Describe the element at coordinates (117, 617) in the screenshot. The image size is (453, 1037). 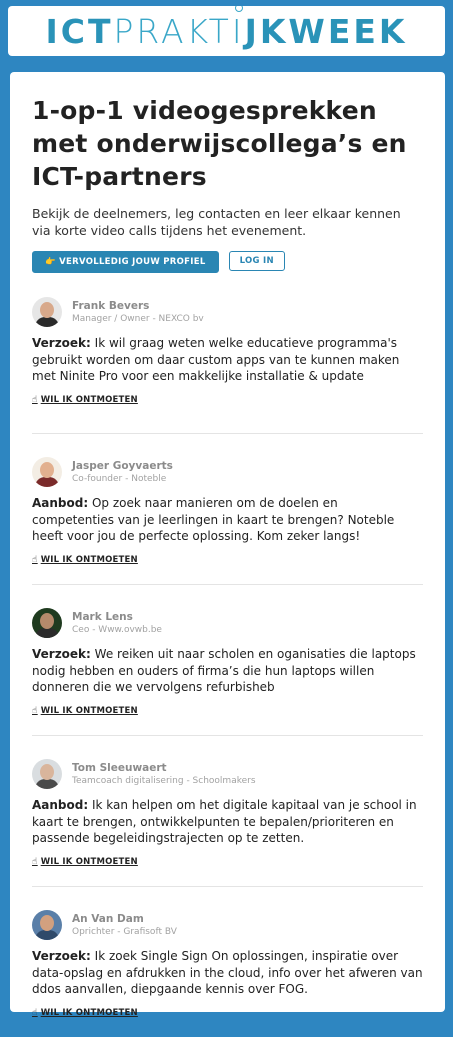
I see `participant-name: Mark Lens` at that location.